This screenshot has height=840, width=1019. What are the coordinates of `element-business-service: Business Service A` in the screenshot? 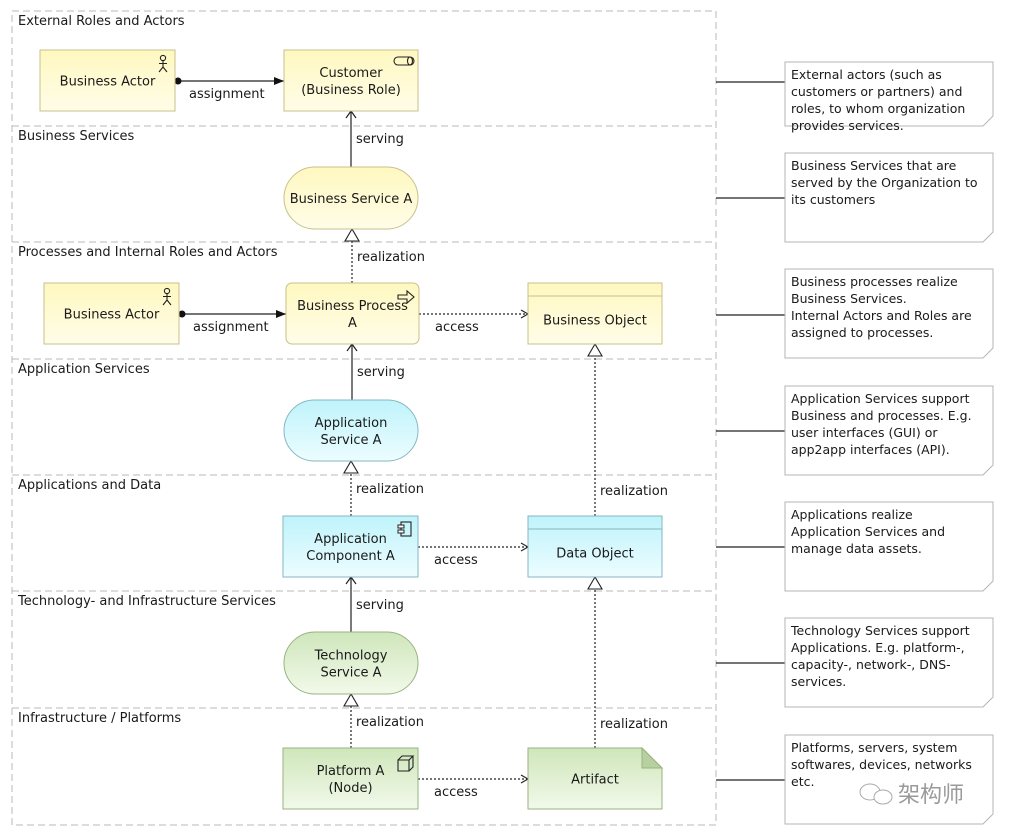 It's located at (351, 198).